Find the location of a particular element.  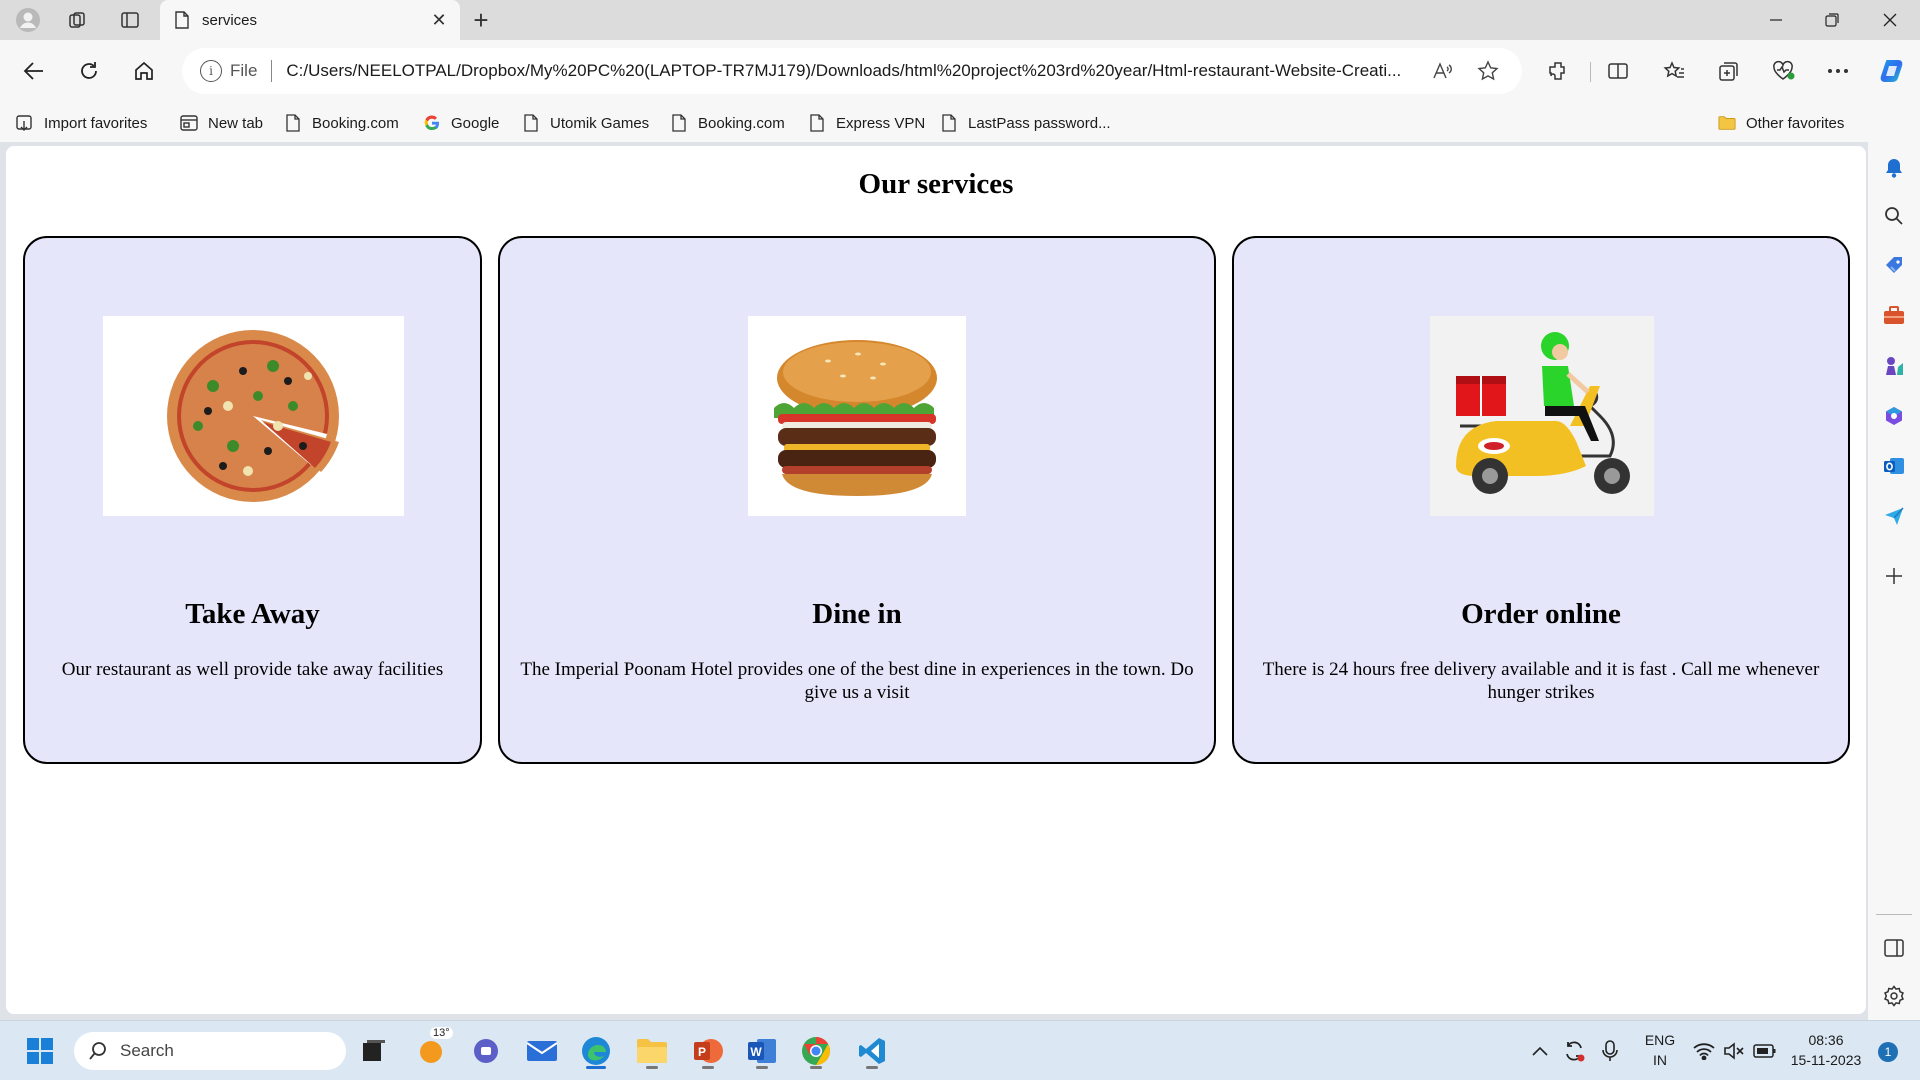

fav-booking-1: Booking.com is located at coordinates (341, 123).